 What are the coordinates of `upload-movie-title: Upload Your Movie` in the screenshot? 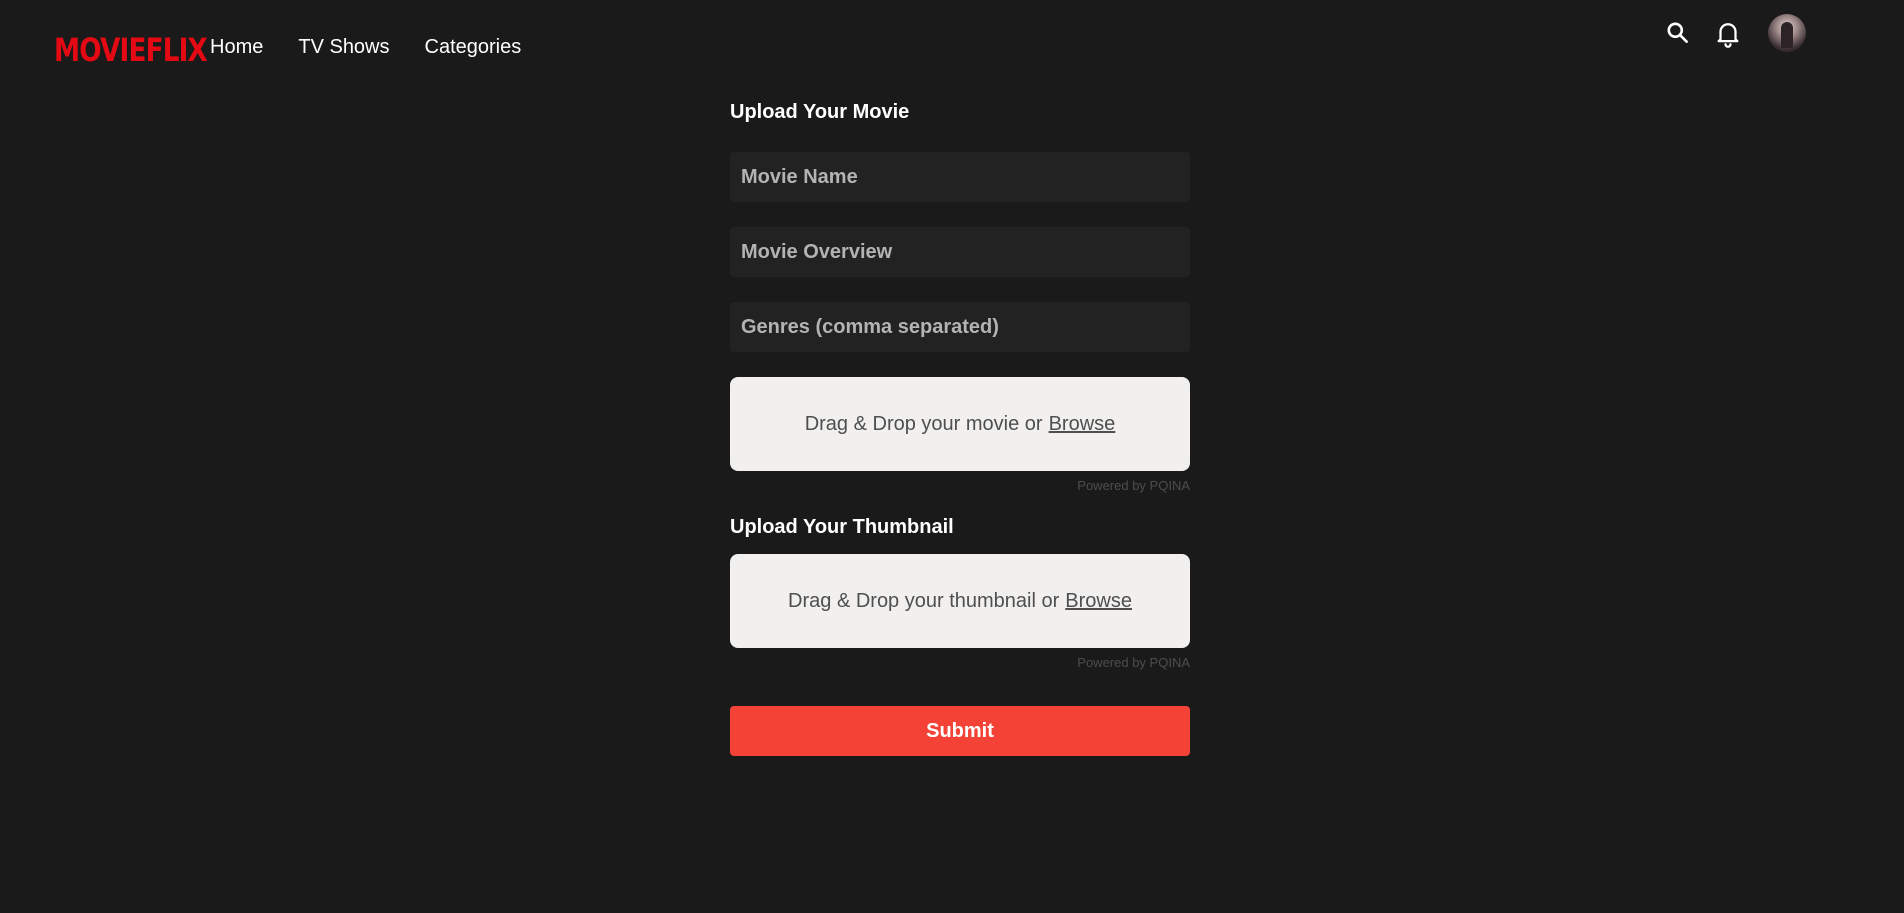 It's located at (820, 112).